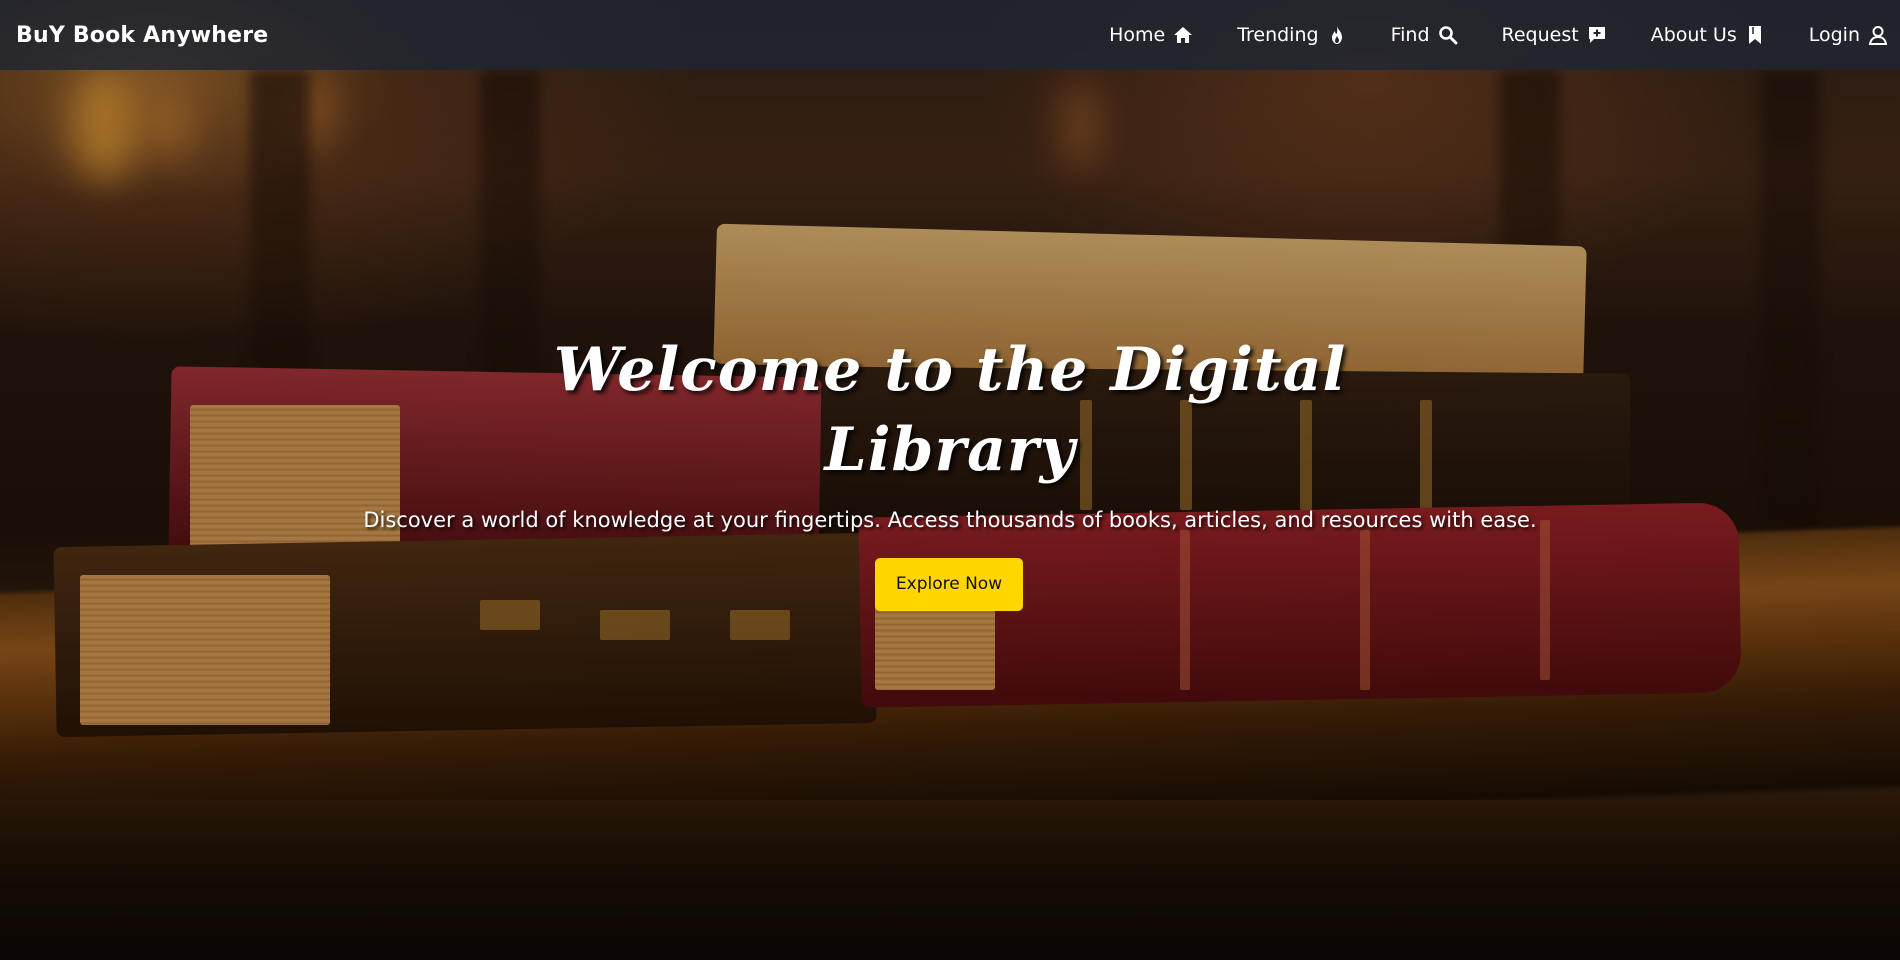 The width and height of the screenshot is (1900, 960). What do you see at coordinates (949, 584) in the screenshot?
I see `explore-now-button: Explore Now` at bounding box center [949, 584].